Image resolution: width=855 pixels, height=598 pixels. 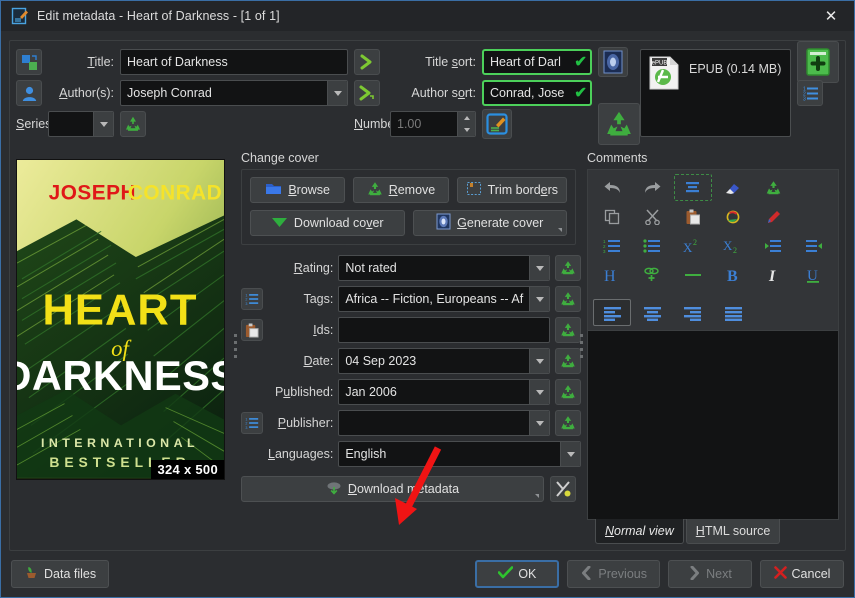 I want to click on formats-list: ePUB EPUB (0.14 MB), so click(x=715, y=93).